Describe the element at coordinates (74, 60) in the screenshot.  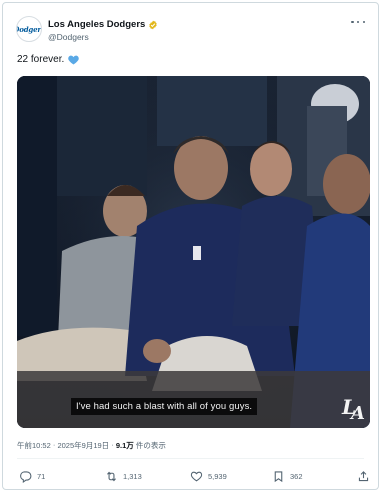
I see `blue-heart-icon` at that location.